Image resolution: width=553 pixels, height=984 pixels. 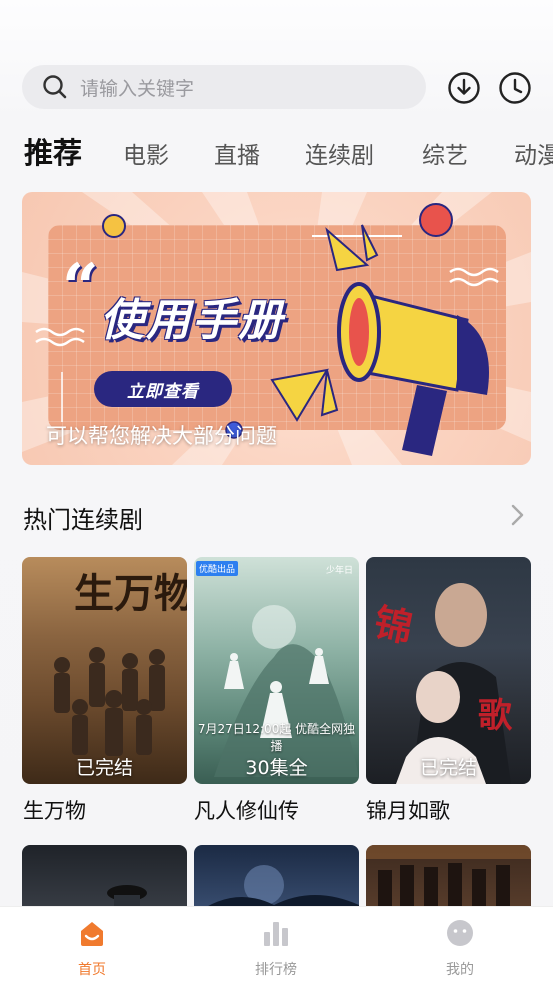 What do you see at coordinates (161, 436) in the screenshot?
I see `banner-caption: 可以帮您解决大部分问题` at bounding box center [161, 436].